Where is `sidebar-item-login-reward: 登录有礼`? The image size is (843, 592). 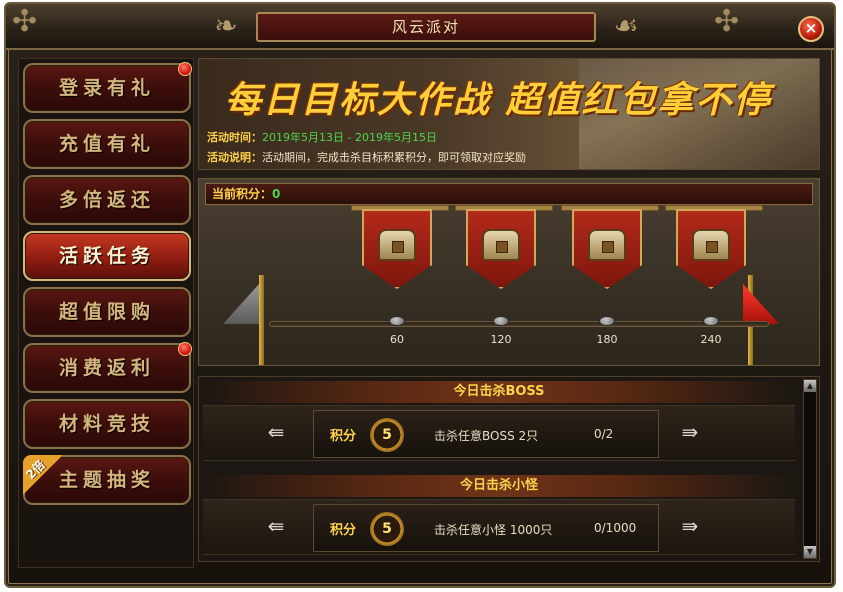
sidebar-item-login-reward: 登录有礼 is located at coordinates (107, 87).